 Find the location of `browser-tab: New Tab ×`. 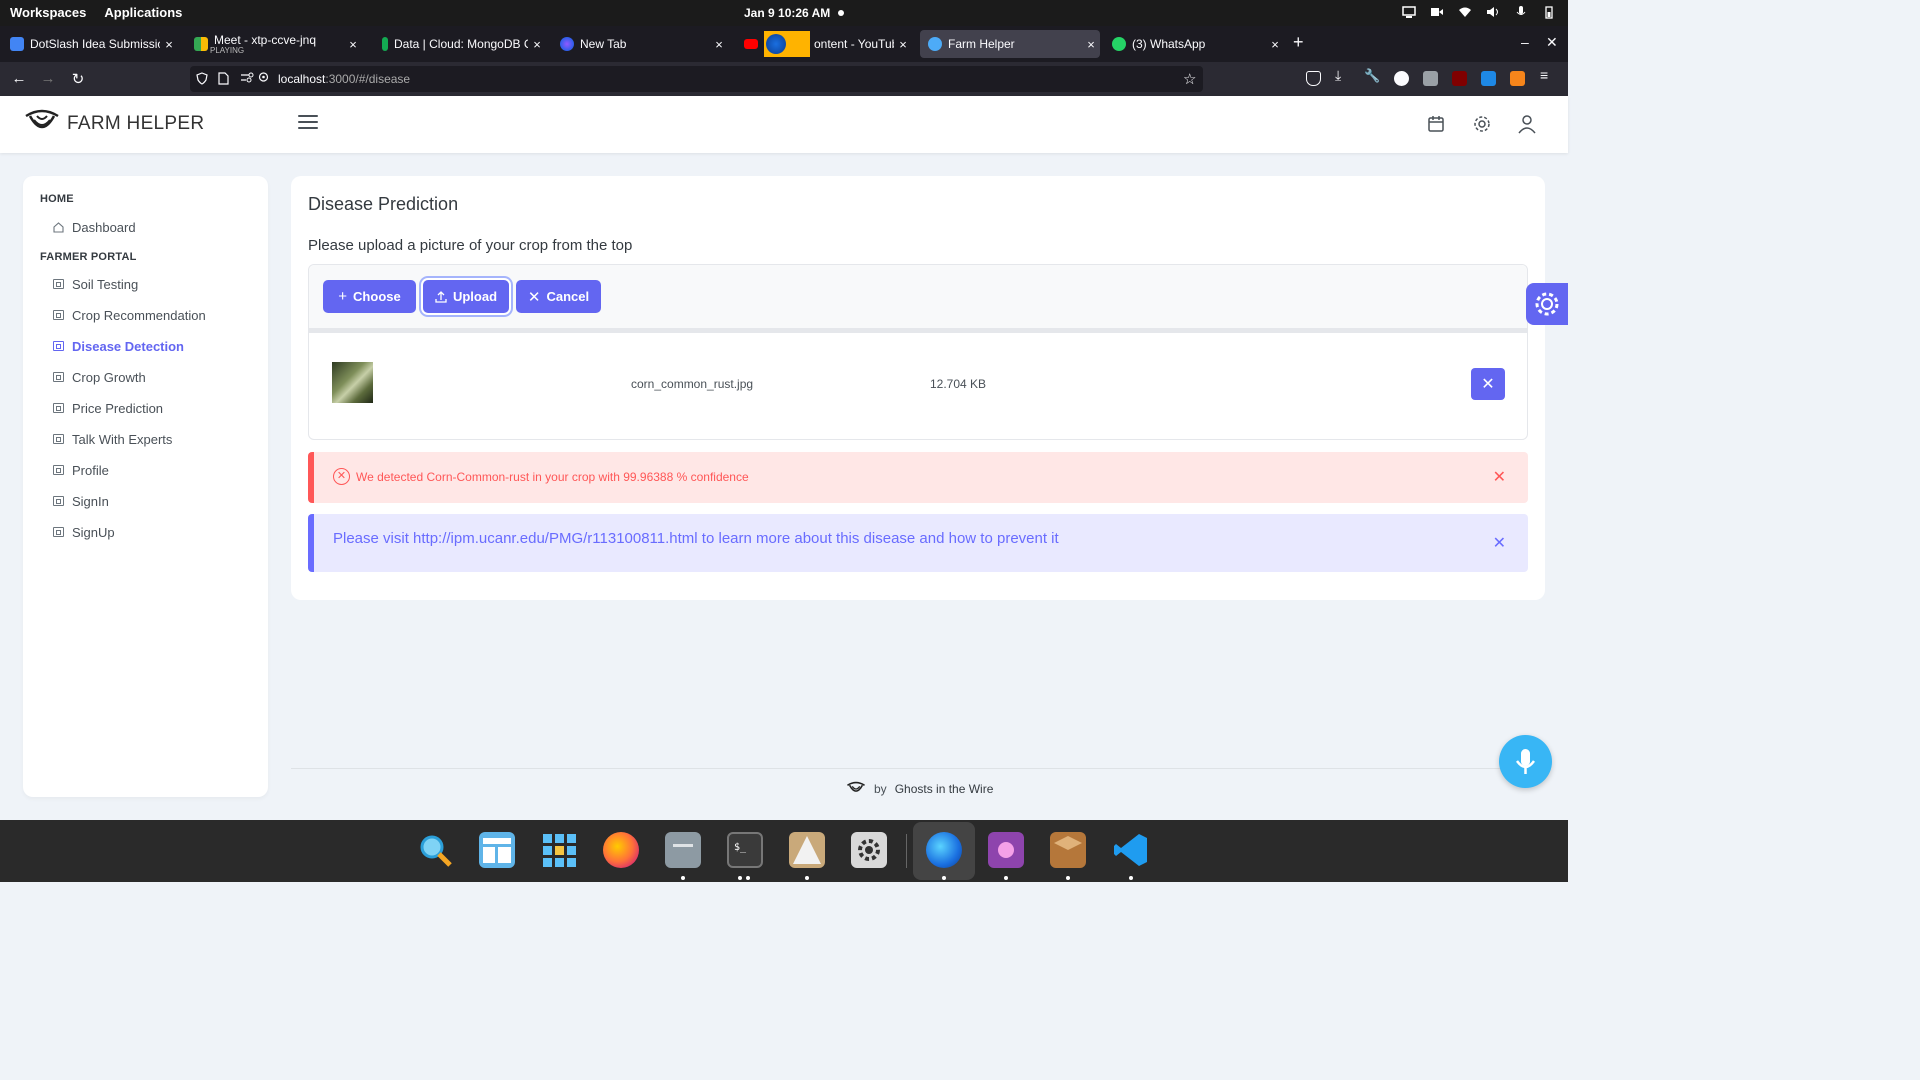

browser-tab: New Tab × is located at coordinates (640, 44).